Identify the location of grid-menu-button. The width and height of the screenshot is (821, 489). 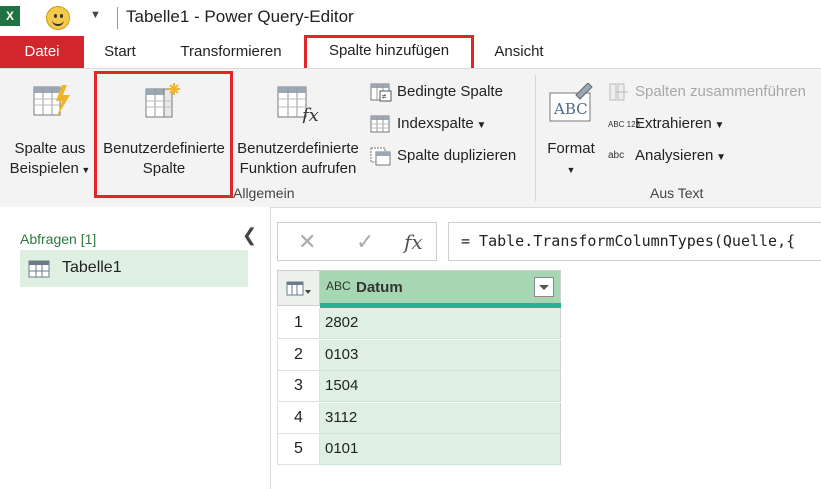
(298, 288).